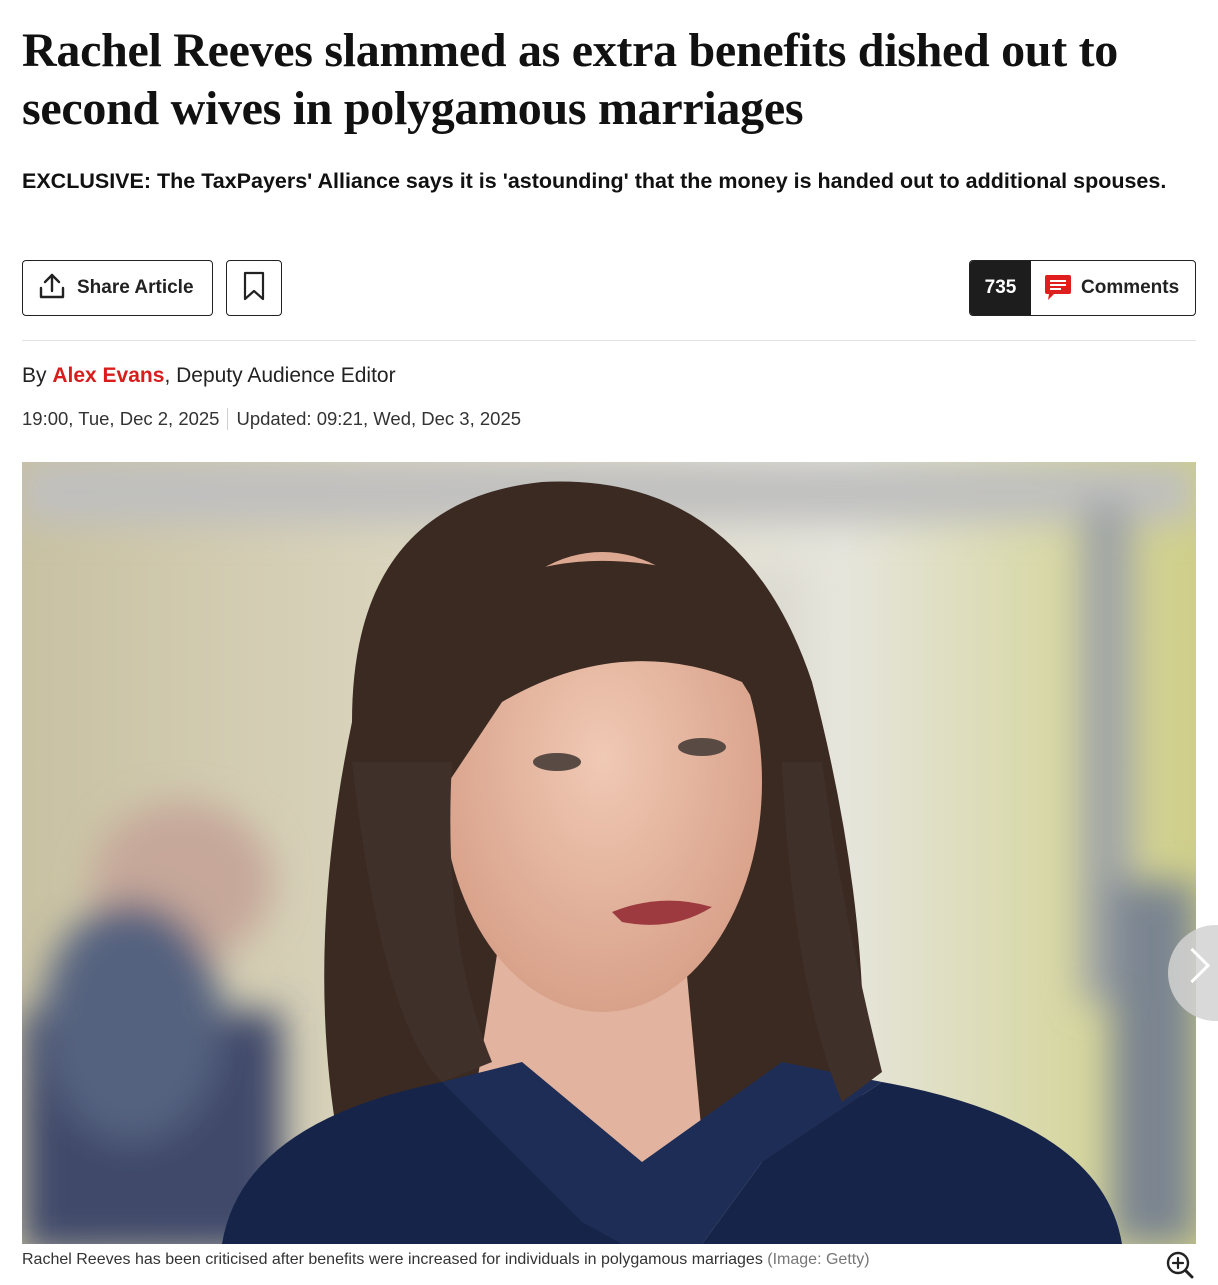 This screenshot has width=1218, height=1285. I want to click on comments-button: 735 Comments, so click(1082, 288).